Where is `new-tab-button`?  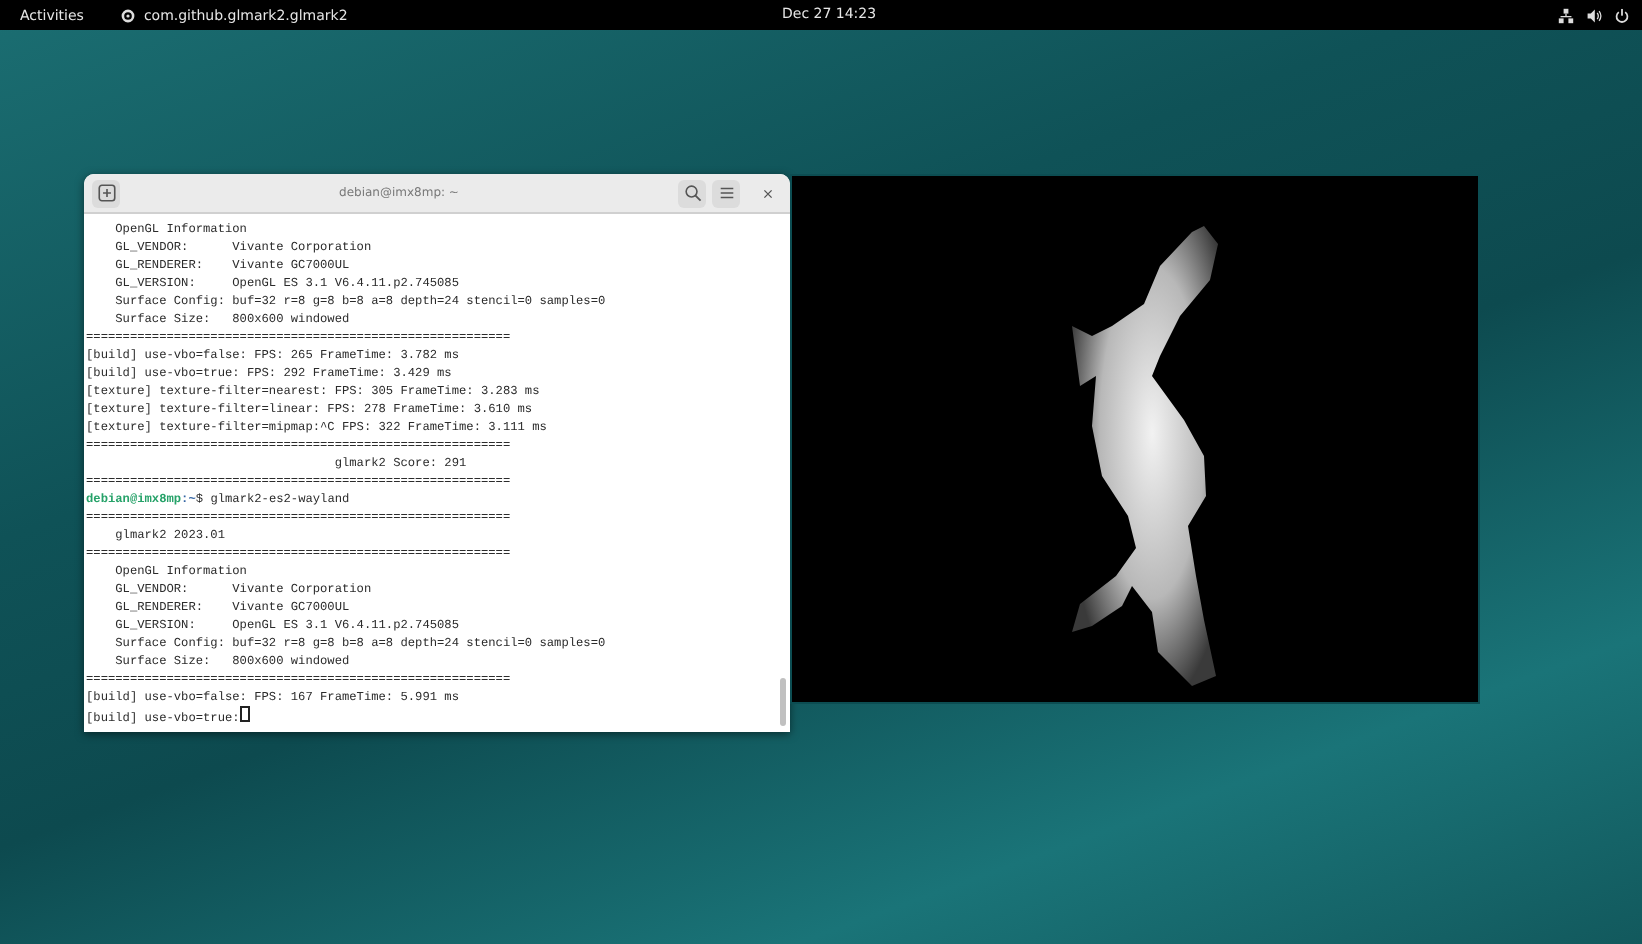 new-tab-button is located at coordinates (106, 193).